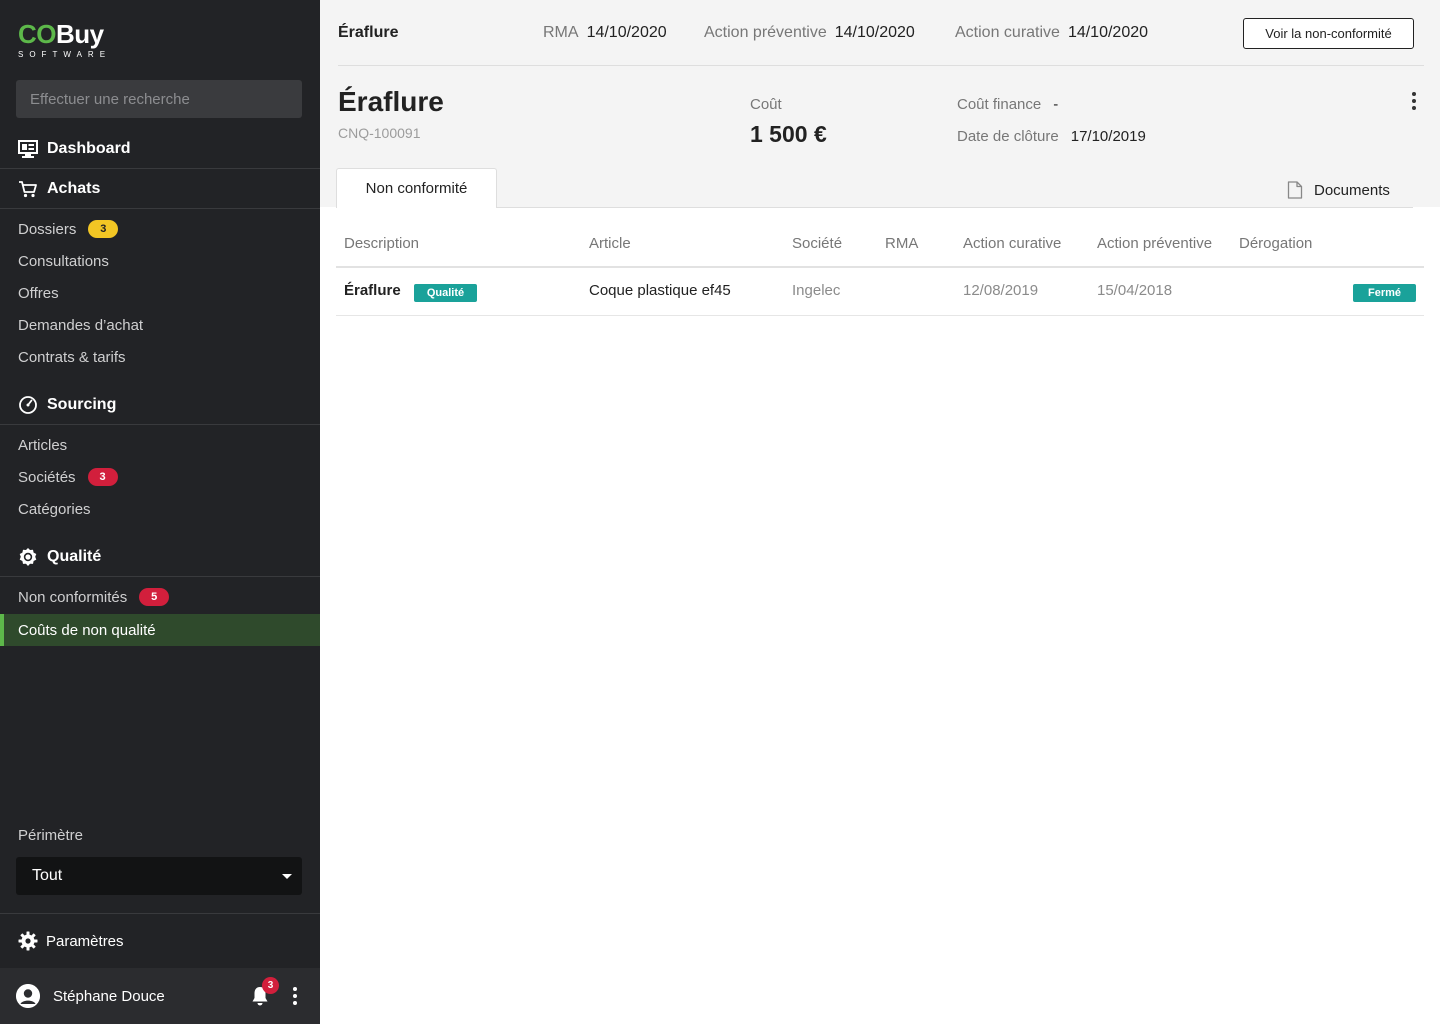 Image resolution: width=1440 pixels, height=1024 pixels. Describe the element at coordinates (160, 149) in the screenshot. I see `nav-dashboard: Dashboard` at that location.